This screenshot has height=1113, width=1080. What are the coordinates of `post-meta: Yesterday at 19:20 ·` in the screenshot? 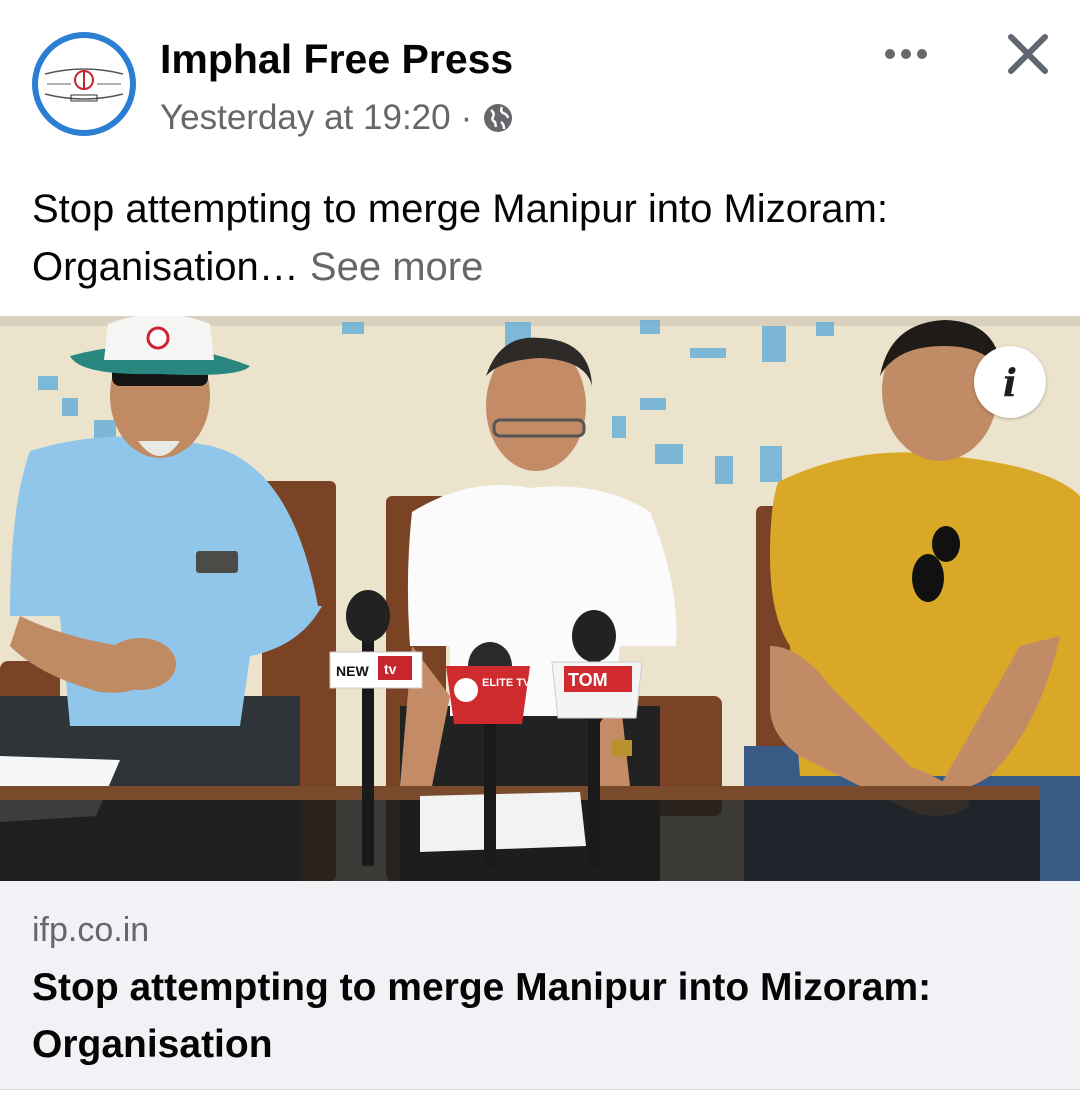 It's located at (337, 118).